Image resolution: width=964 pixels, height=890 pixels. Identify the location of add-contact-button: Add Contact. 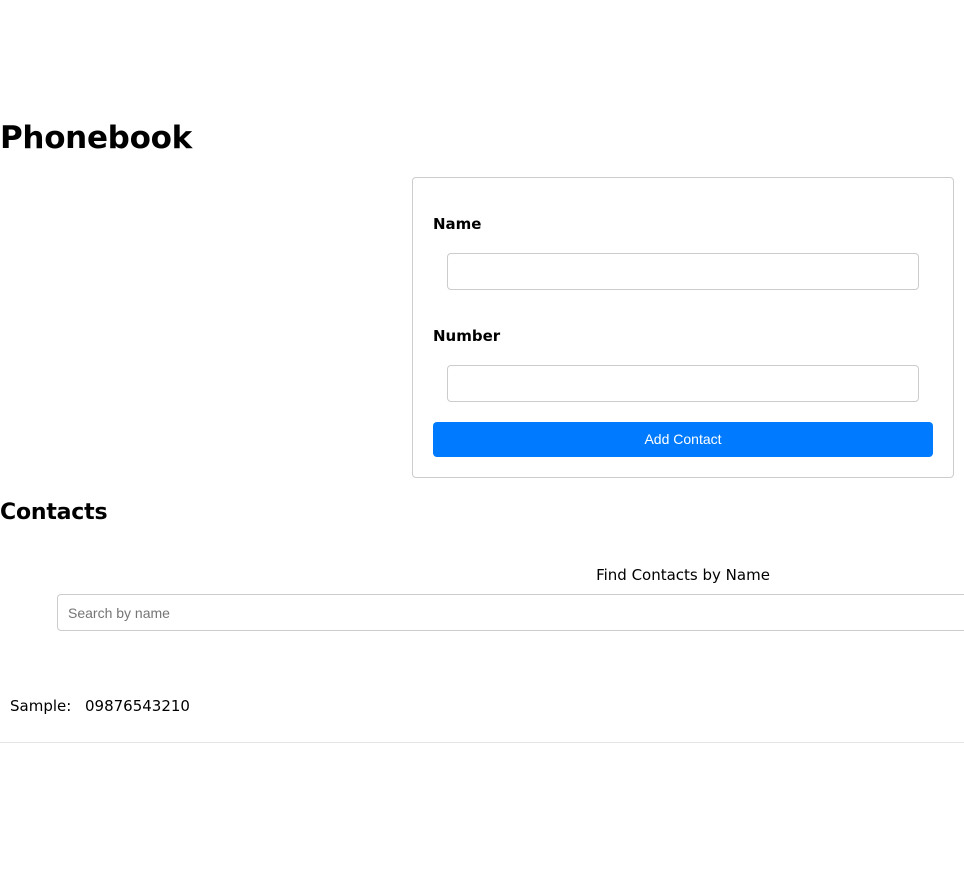
(683, 439).